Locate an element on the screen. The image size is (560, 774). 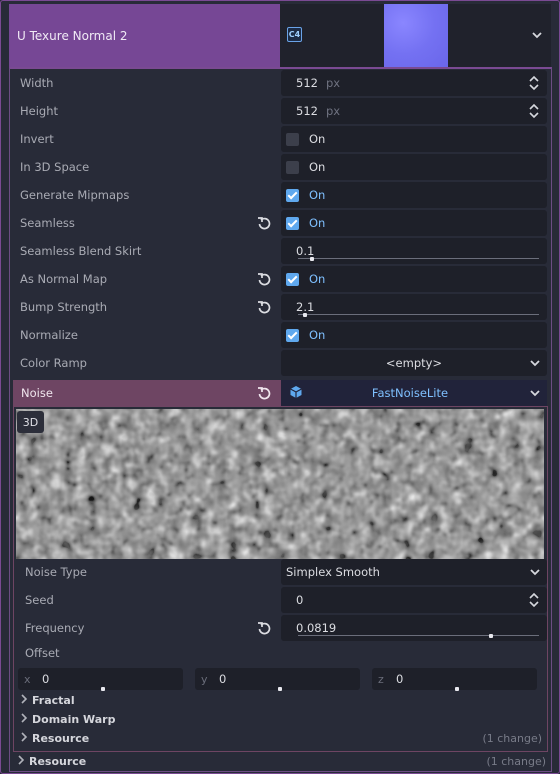
width-unit: px is located at coordinates (333, 83).